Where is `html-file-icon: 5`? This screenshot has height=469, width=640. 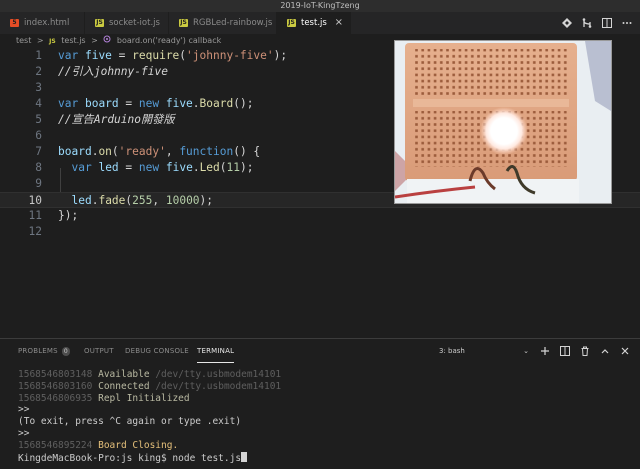 html-file-icon: 5 is located at coordinates (14, 23).